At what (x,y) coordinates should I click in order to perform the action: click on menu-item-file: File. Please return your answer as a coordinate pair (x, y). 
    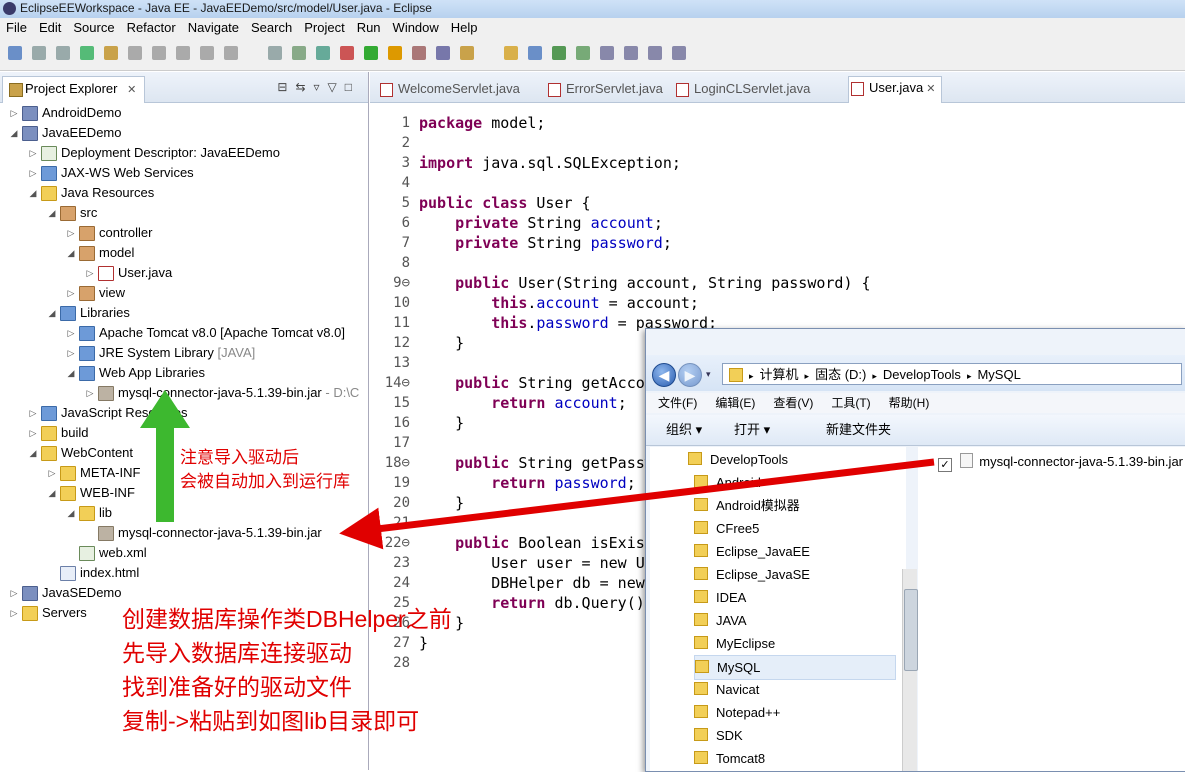
    Looking at the image, I should click on (16, 28).